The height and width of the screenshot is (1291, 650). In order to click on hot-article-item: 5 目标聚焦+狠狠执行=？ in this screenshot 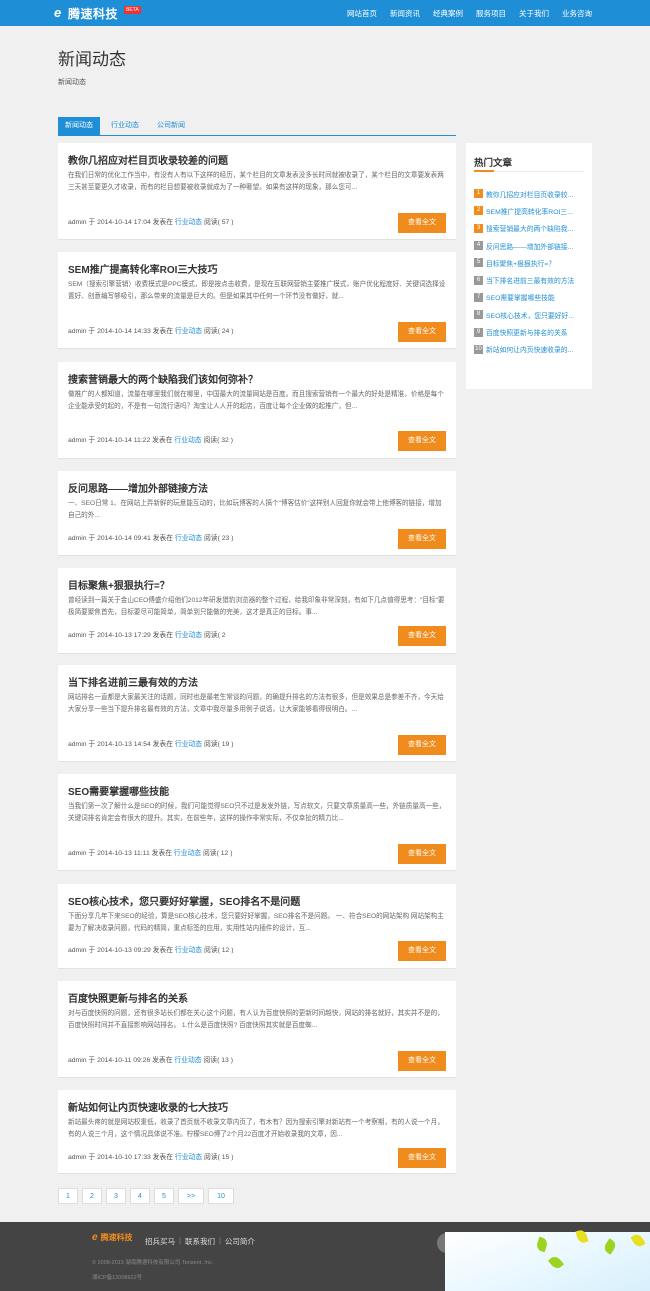, I will do `click(531, 262)`.